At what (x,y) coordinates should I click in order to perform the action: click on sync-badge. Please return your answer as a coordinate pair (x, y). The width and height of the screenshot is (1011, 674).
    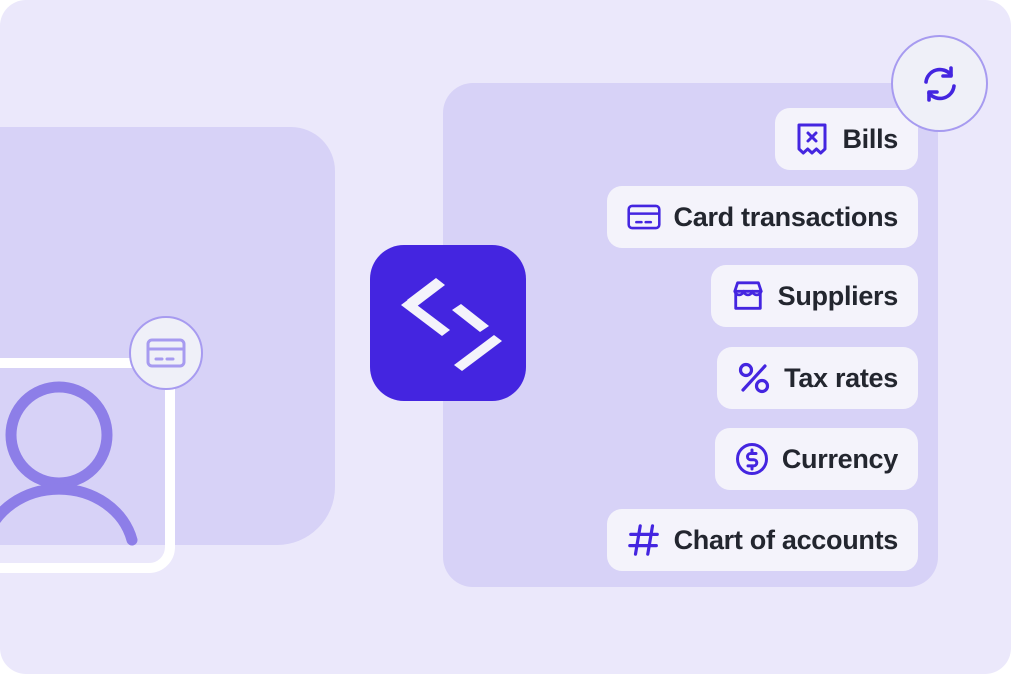
    Looking at the image, I should click on (939, 83).